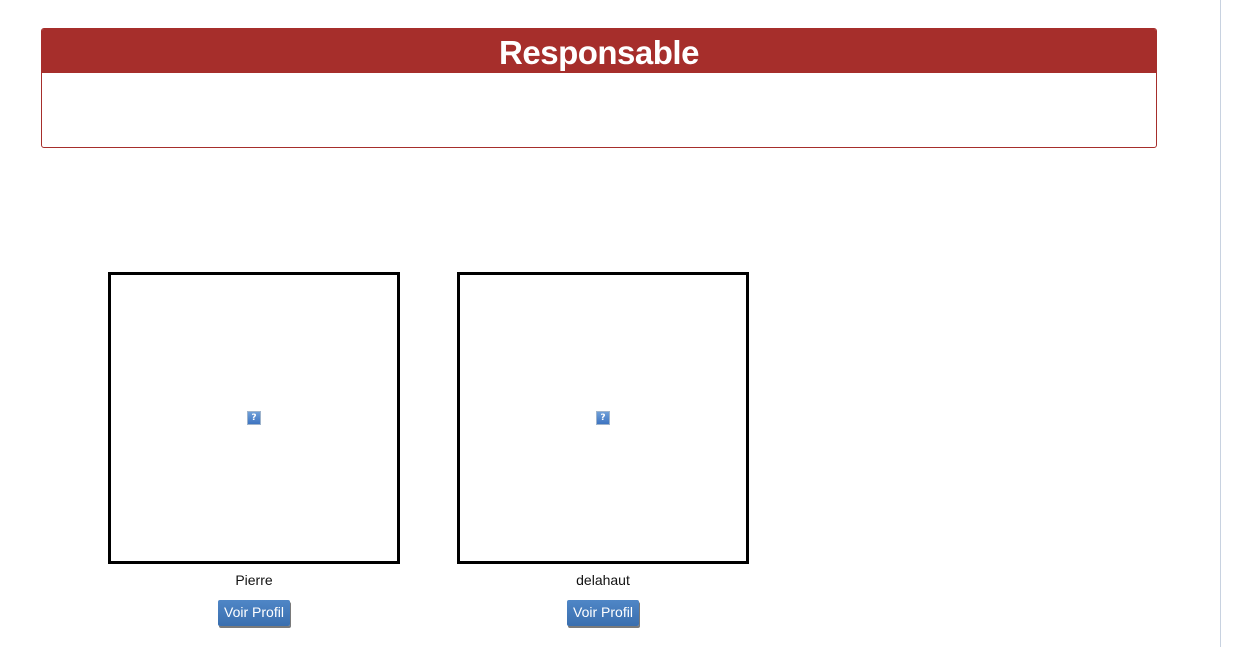 This screenshot has height=647, width=1236. I want to click on person-name: delahaut, so click(603, 580).